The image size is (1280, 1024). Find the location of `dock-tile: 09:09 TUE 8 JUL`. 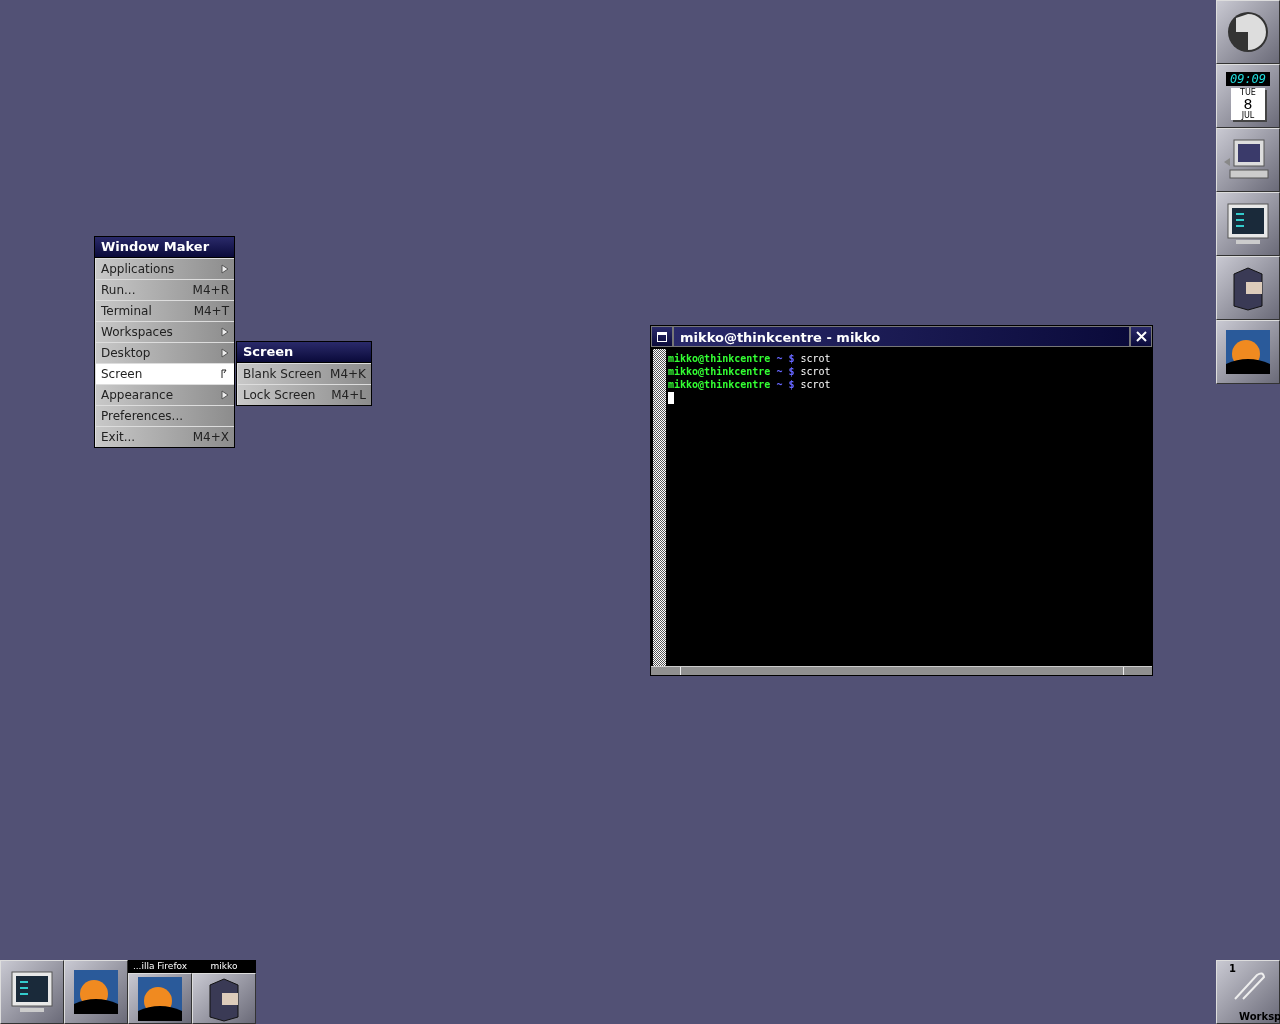

dock-tile: 09:09 TUE 8 JUL is located at coordinates (1248, 96).